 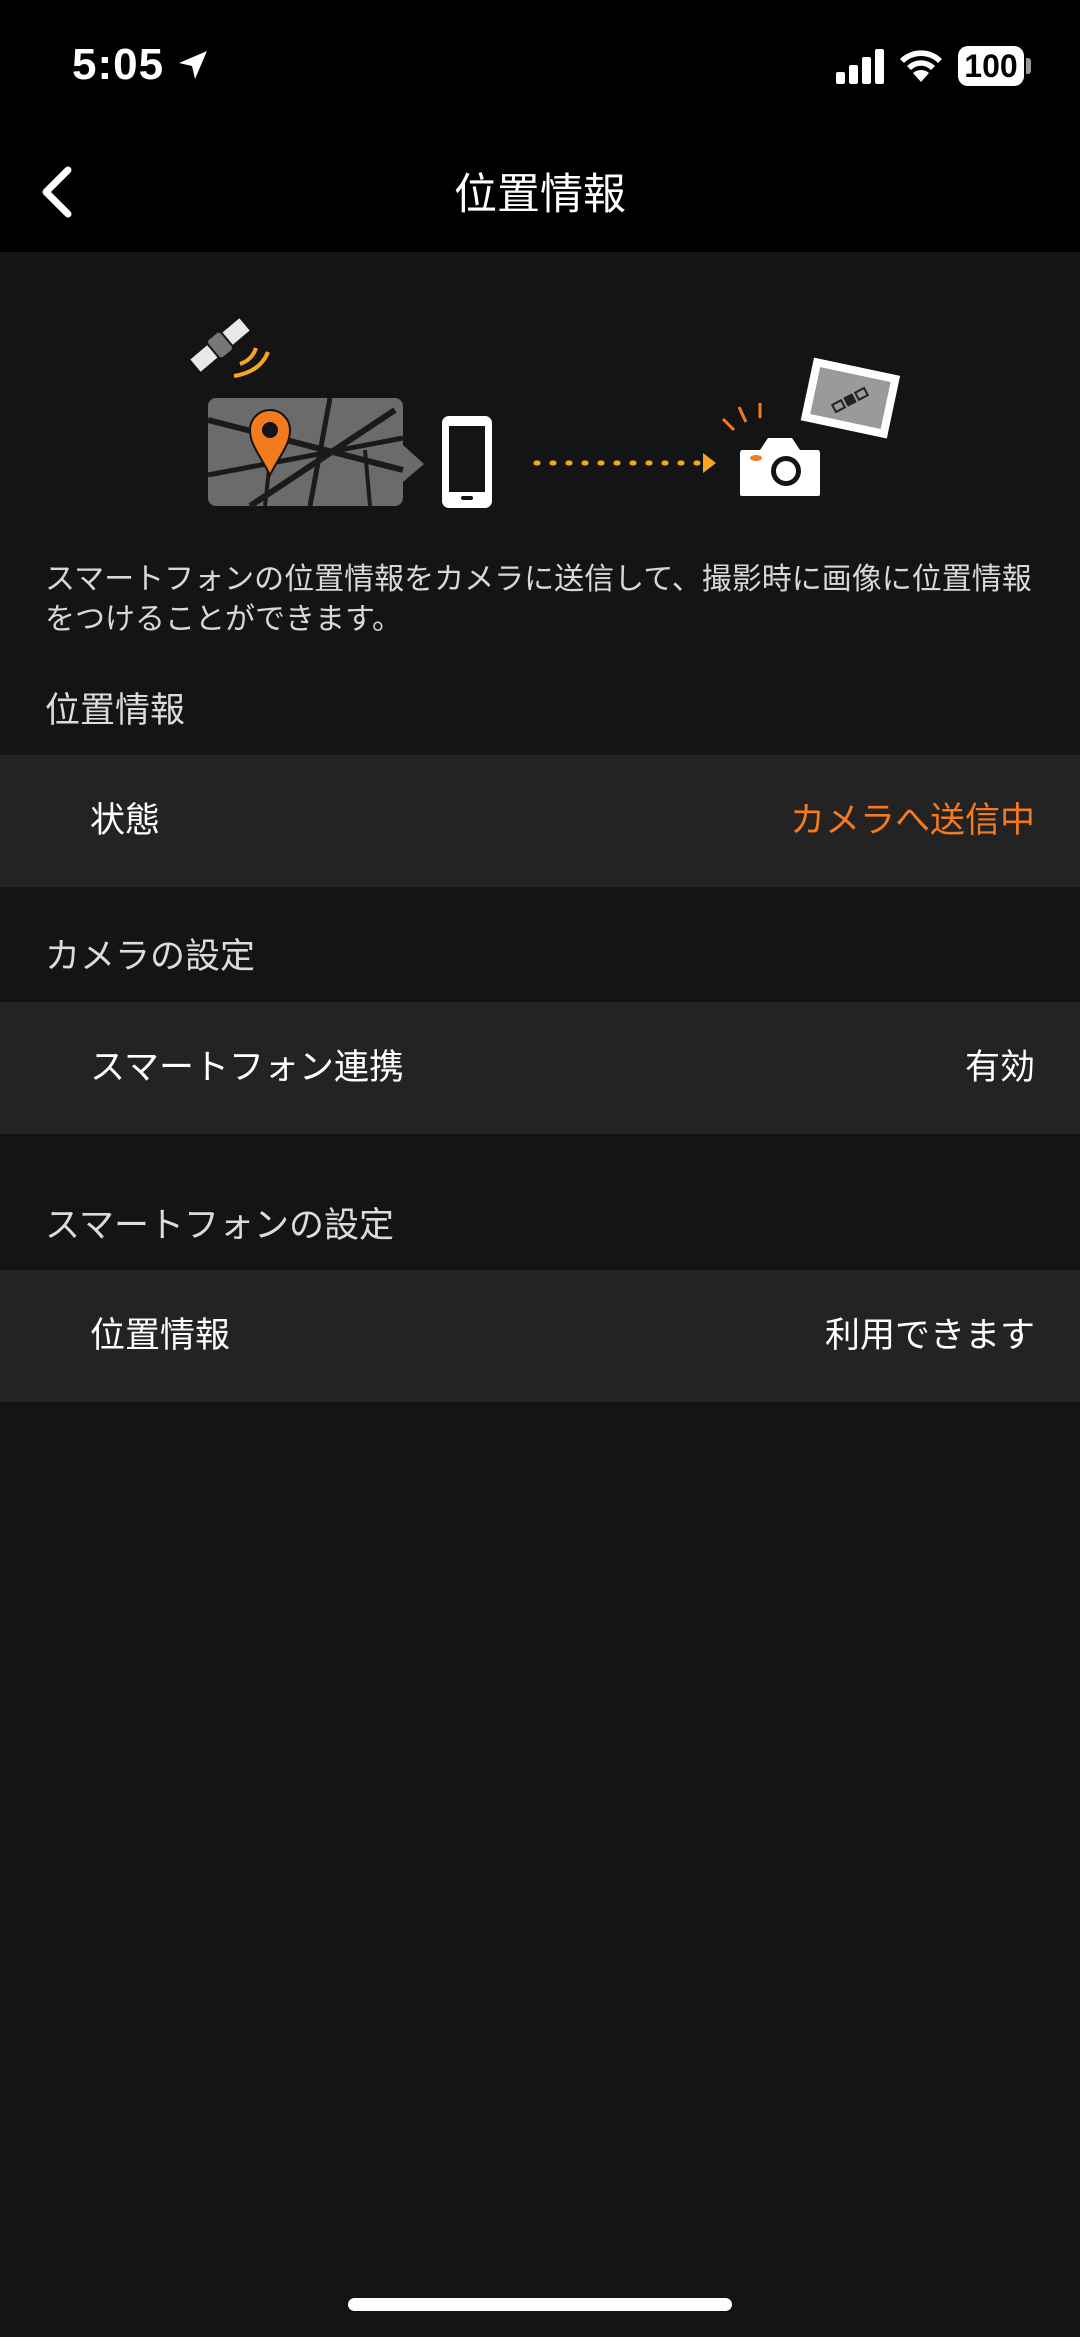 I want to click on transfer-arrow-icon, so click(x=624, y=463).